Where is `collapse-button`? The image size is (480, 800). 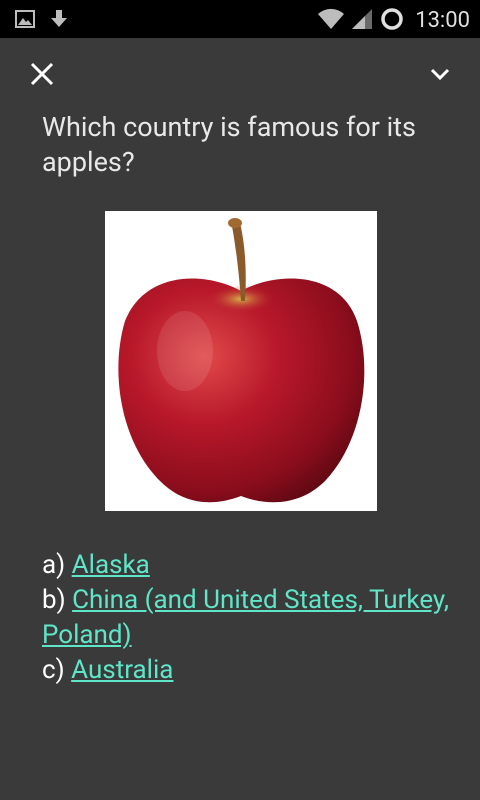
collapse-button is located at coordinates (440, 74).